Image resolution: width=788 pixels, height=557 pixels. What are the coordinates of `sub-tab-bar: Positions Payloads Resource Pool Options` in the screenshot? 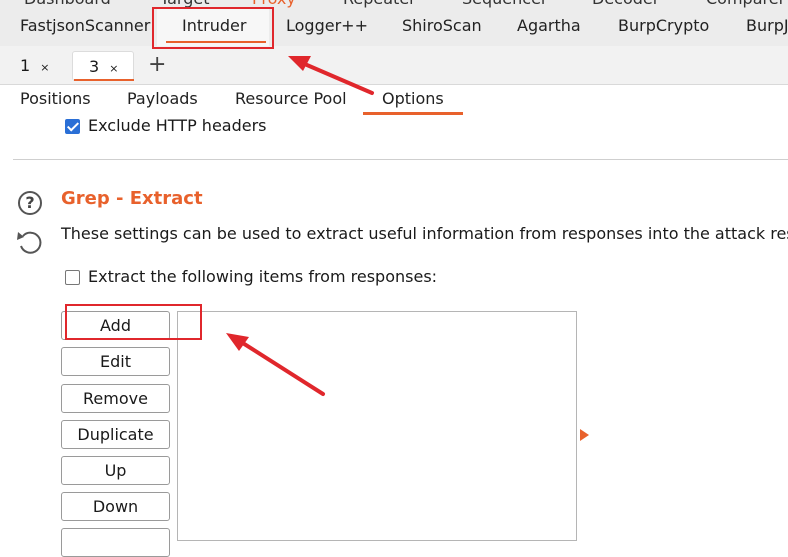 It's located at (394, 100).